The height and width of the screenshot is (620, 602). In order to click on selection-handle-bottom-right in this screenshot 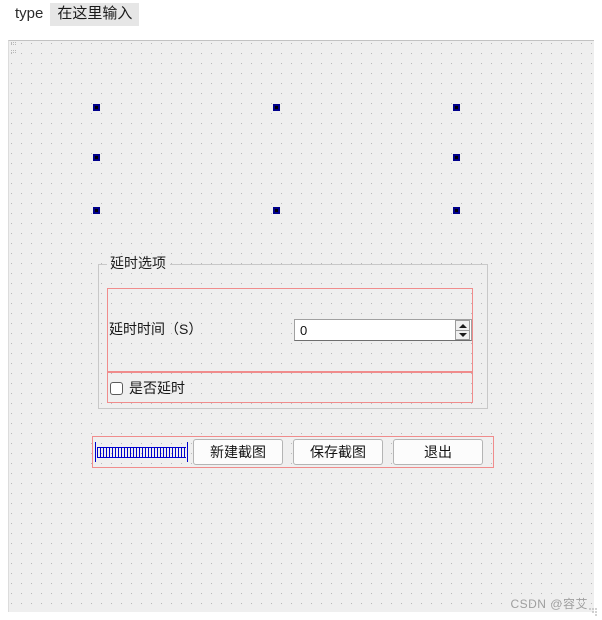, I will do `click(456, 210)`.